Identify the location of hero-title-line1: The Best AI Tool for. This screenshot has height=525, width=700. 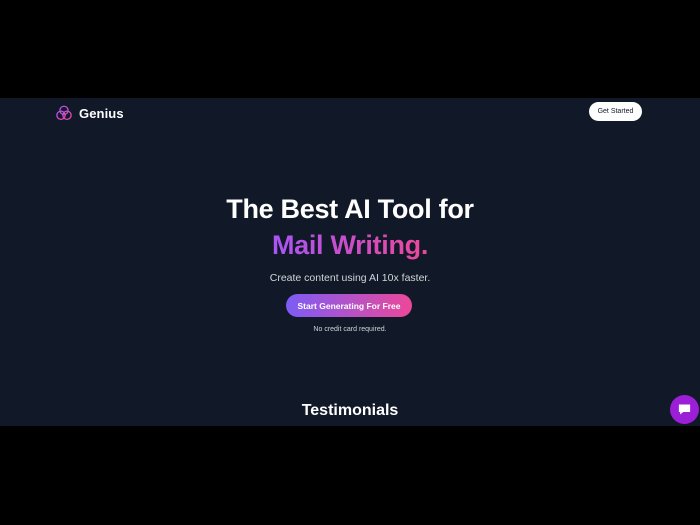
(350, 209).